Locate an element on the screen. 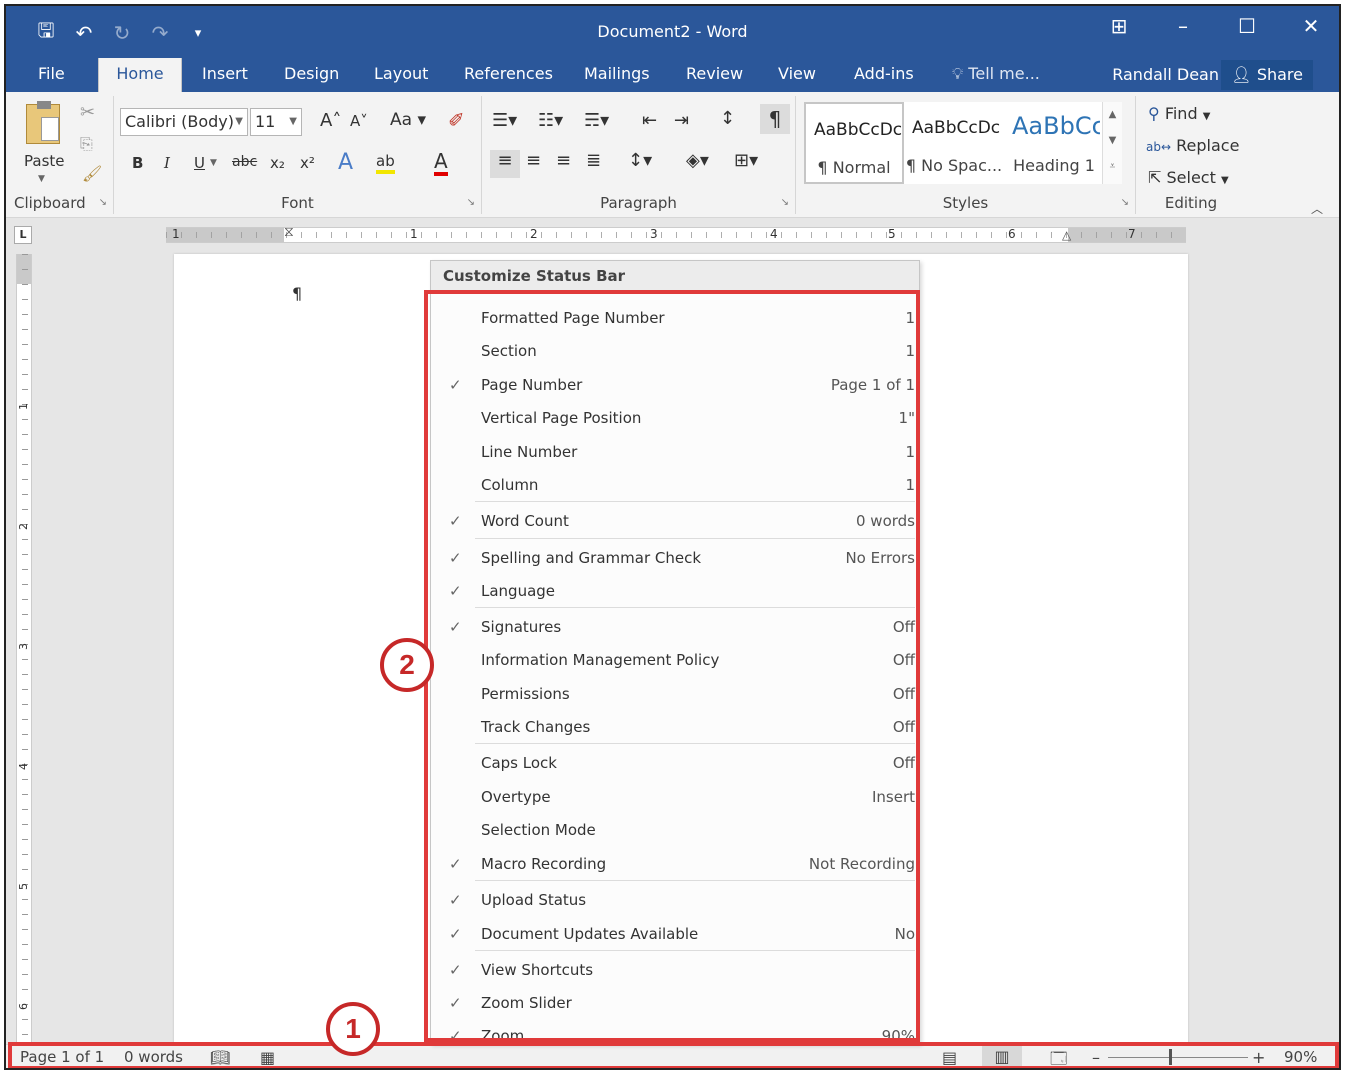 This screenshot has height=1074, width=1345. ruler-number: 6 is located at coordinates (1012, 234).